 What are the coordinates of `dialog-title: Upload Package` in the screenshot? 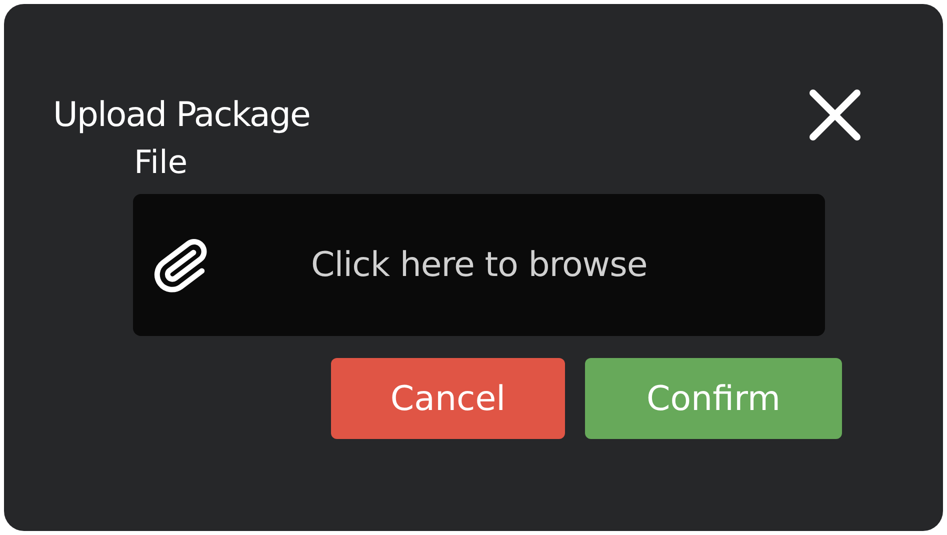 It's located at (181, 115).